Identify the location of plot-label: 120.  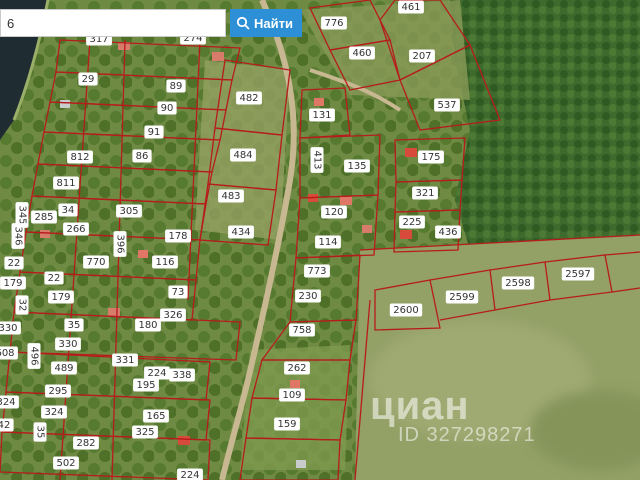
(334, 212).